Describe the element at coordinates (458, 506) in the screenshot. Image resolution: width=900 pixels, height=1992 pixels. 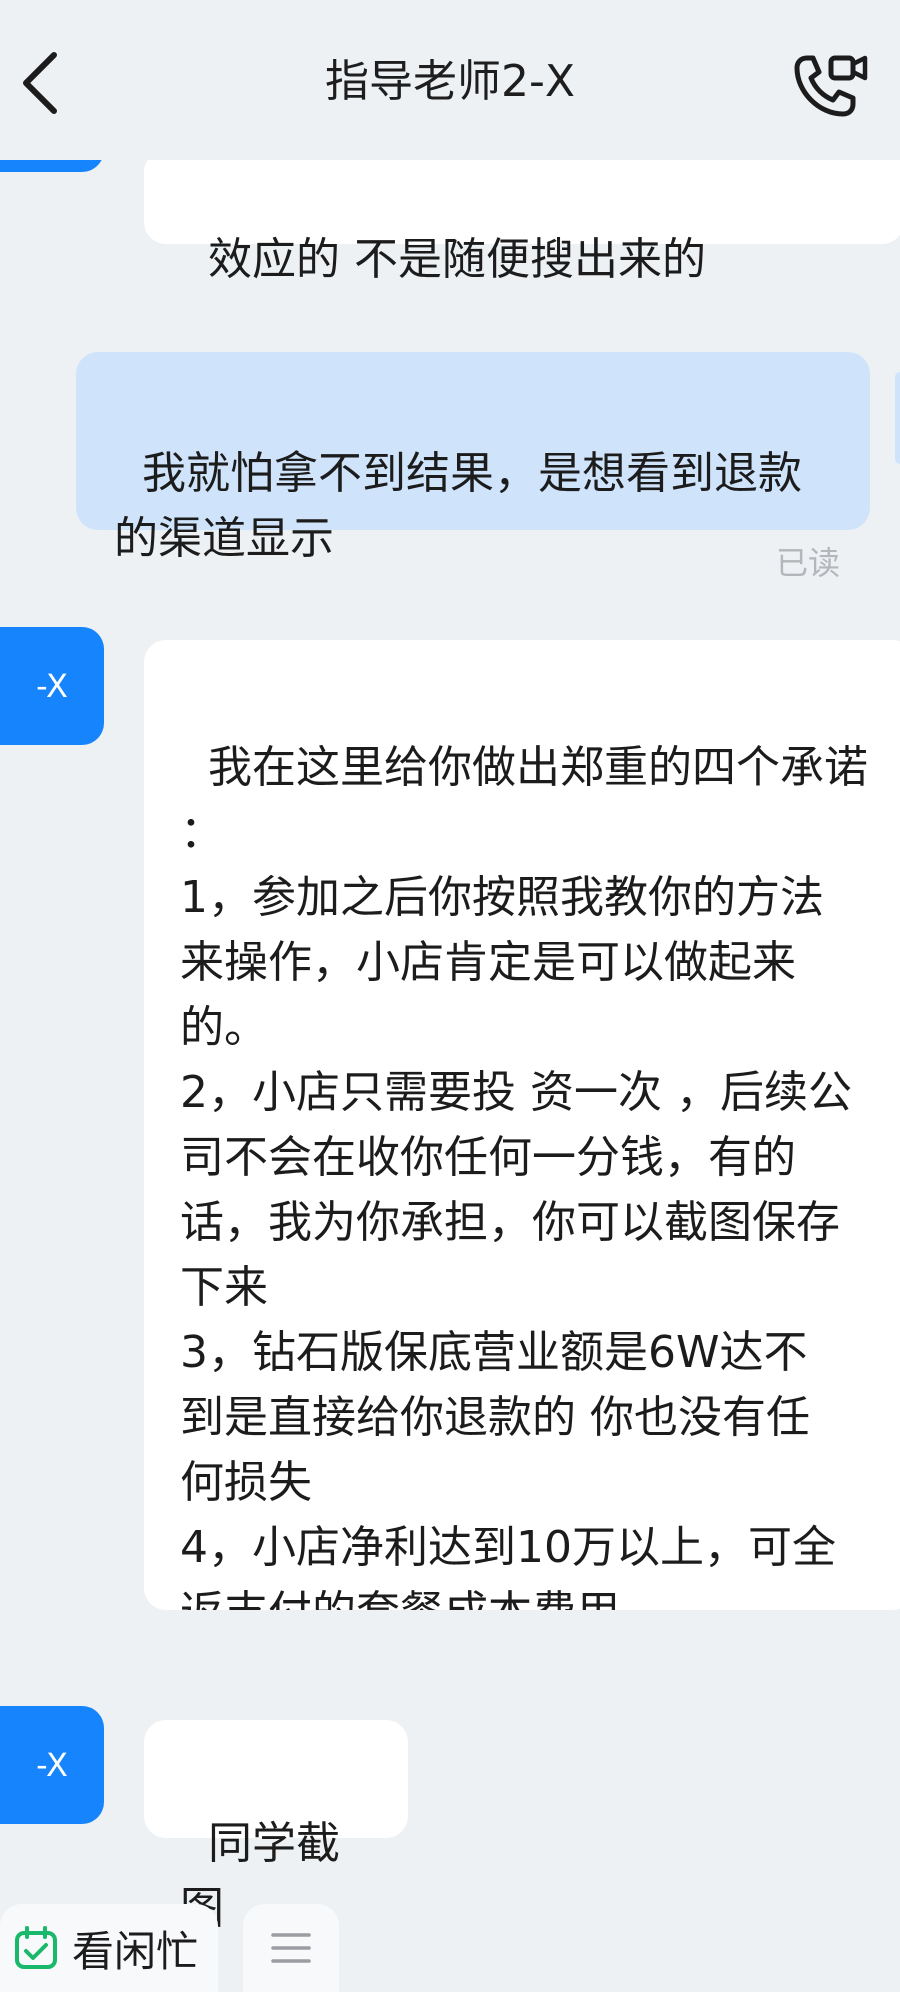
I see `message-text: 我就怕拿不到结果，是想看到退款 的渠道显示` at that location.